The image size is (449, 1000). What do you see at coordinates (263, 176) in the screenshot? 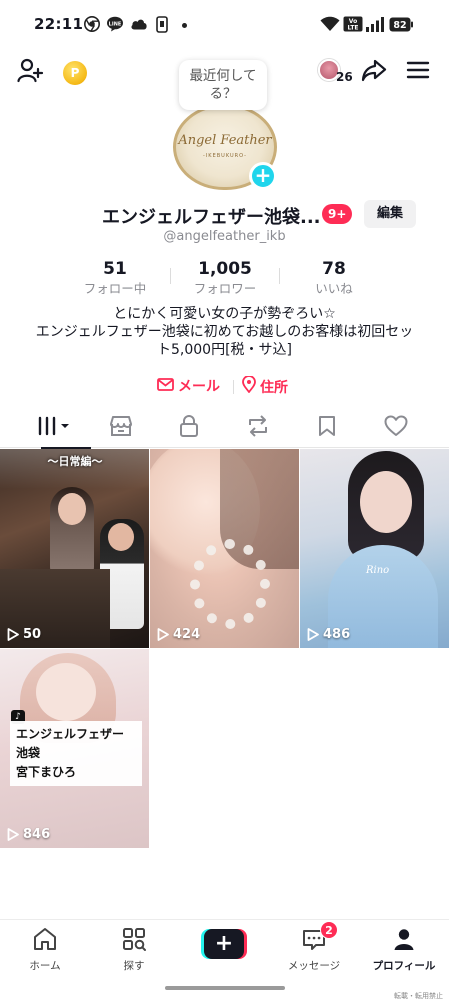
I see `add-story-plus-icon: +` at bounding box center [263, 176].